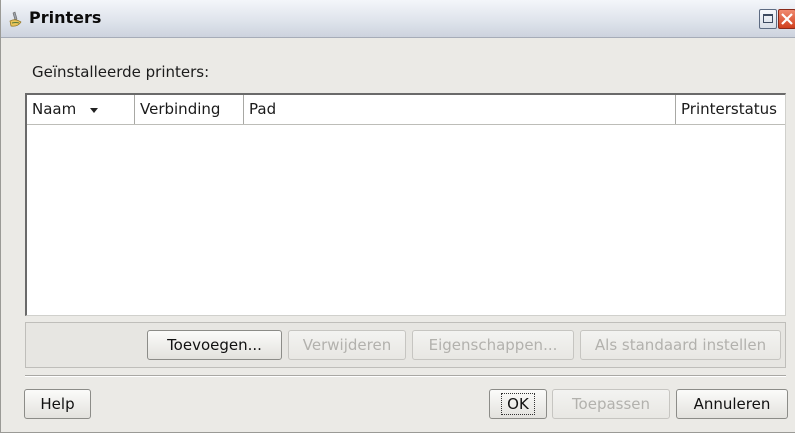 This screenshot has width=795, height=433. Describe the element at coordinates (768, 19) in the screenshot. I see `maximize-button` at that location.